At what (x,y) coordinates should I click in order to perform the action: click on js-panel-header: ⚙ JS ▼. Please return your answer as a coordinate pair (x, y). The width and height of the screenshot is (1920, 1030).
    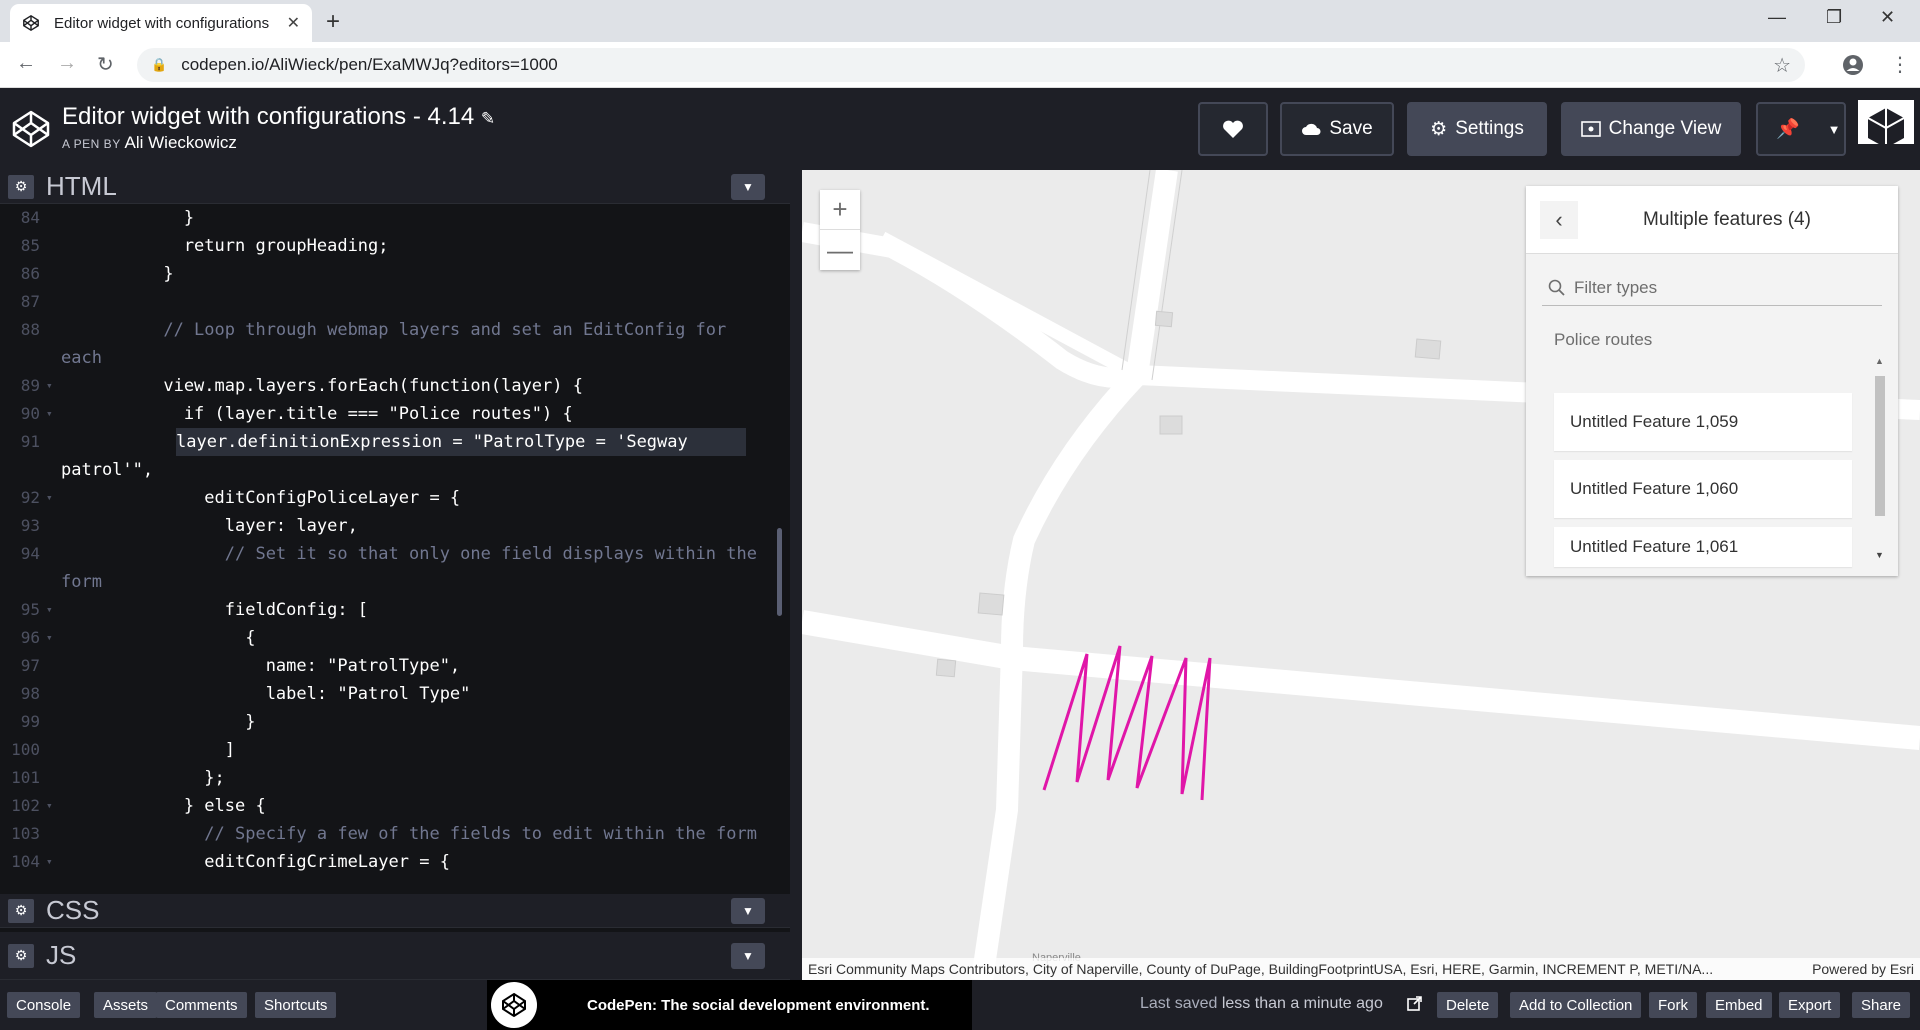
    Looking at the image, I should click on (395, 956).